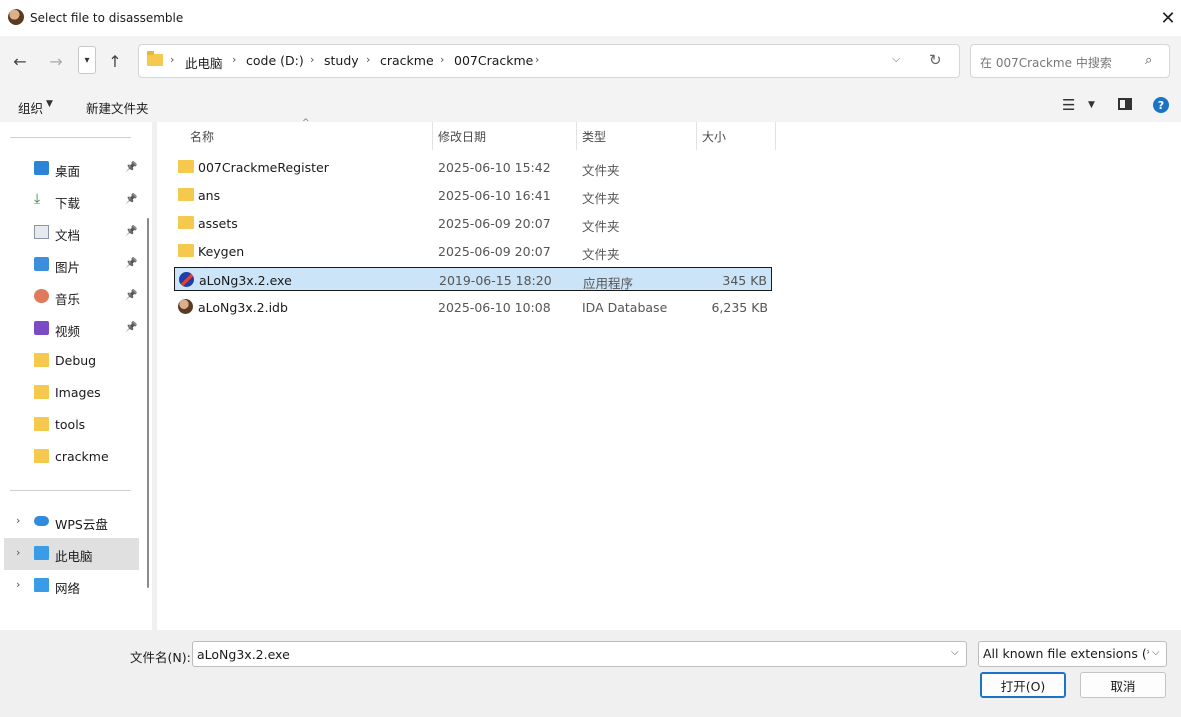 Image resolution: width=1181 pixels, height=717 pixels. Describe the element at coordinates (70, 201) in the screenshot. I see `sidebar-item-下载: ⤓ 下载 📌` at that location.